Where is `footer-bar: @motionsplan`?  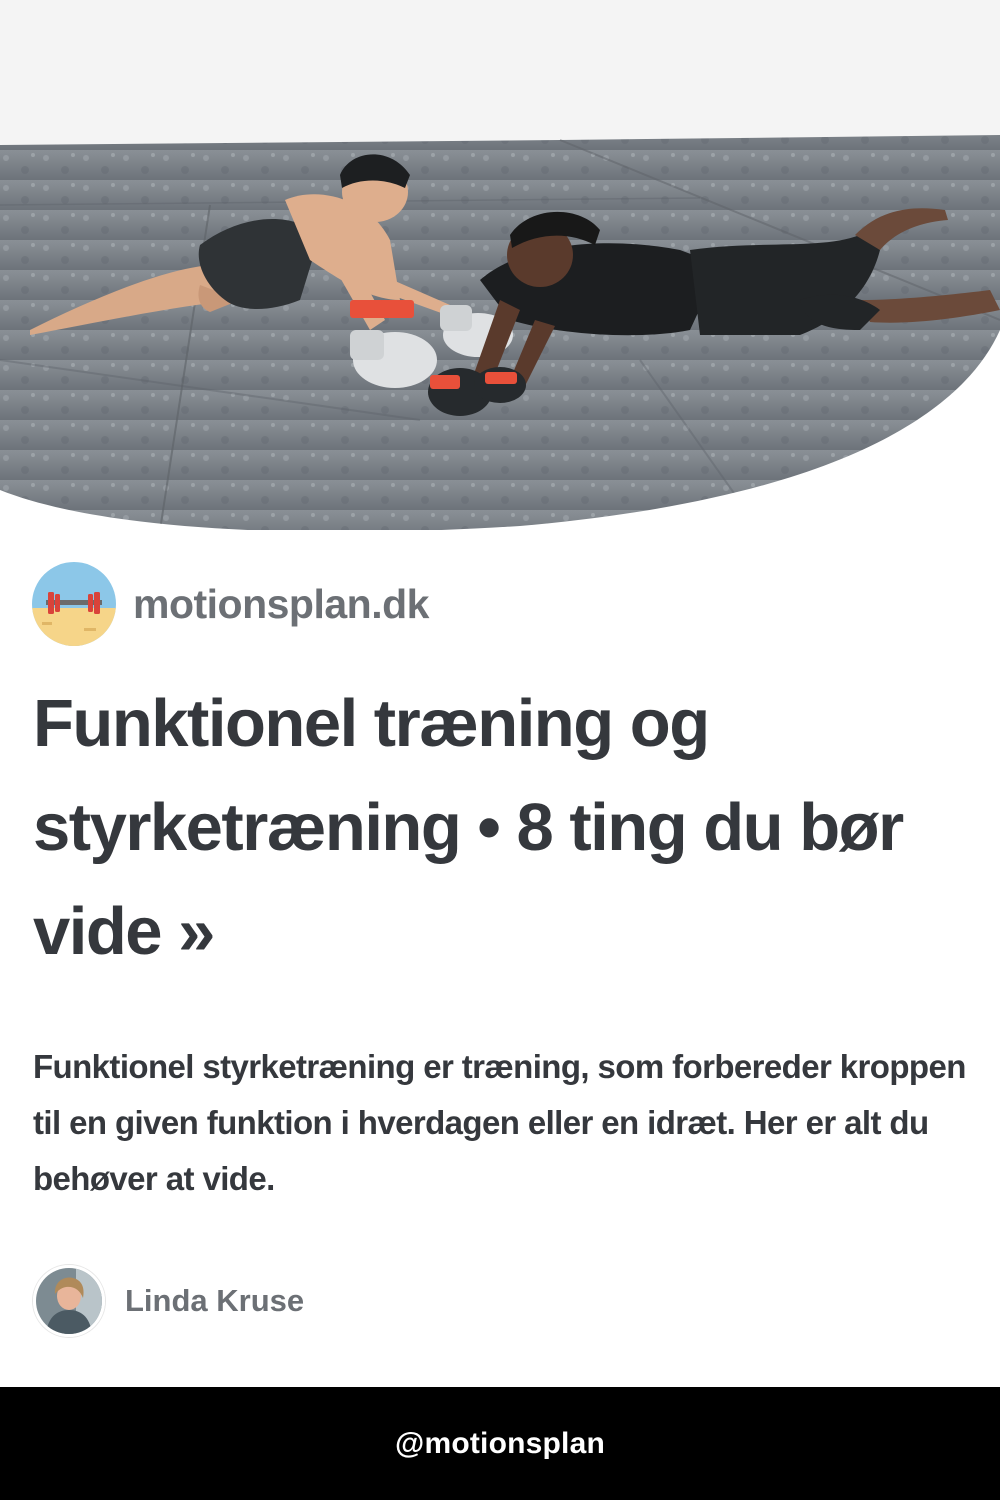
footer-bar: @motionsplan is located at coordinates (500, 1443).